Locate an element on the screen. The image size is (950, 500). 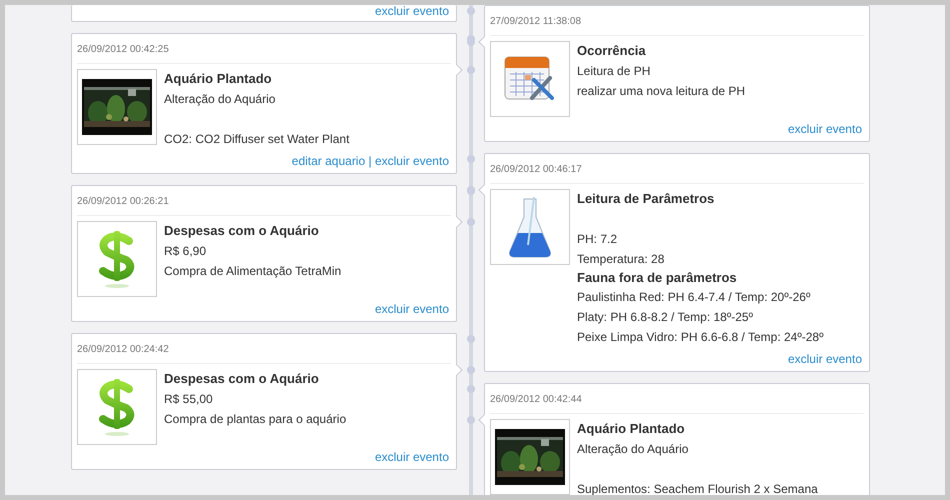
section-heading: Fauna fora de parâmetros is located at coordinates (657, 278).